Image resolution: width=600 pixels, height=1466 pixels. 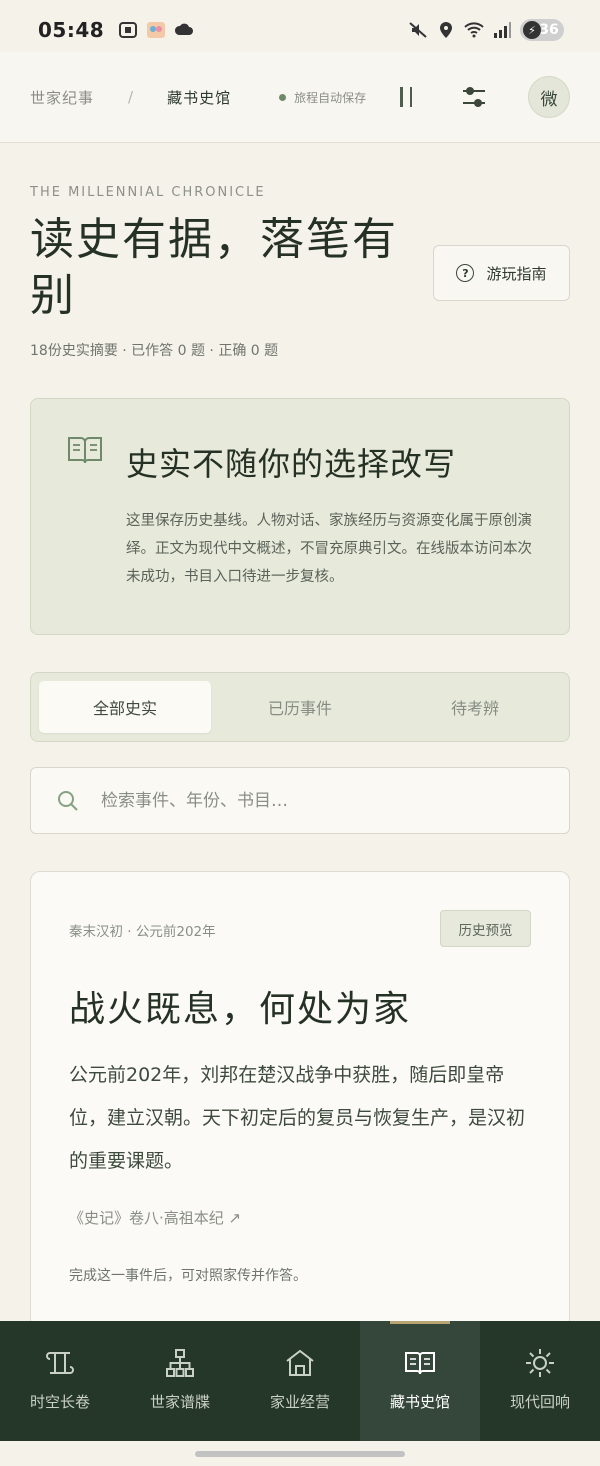 I want to click on settings-sliders-icon, so click(x=474, y=97).